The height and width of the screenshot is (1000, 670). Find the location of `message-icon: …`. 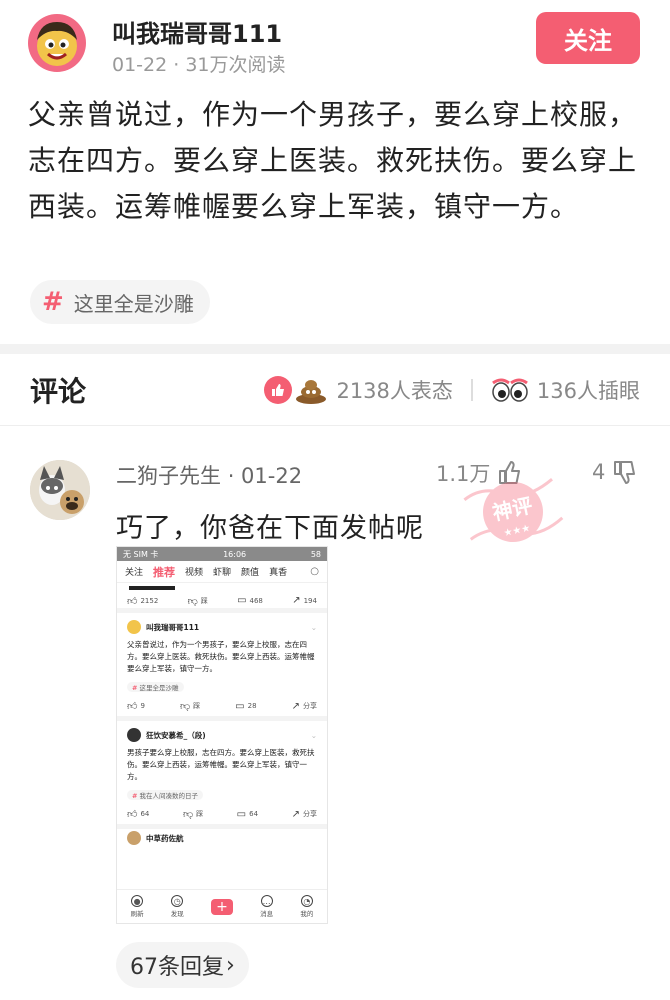

message-icon: … is located at coordinates (266, 901).